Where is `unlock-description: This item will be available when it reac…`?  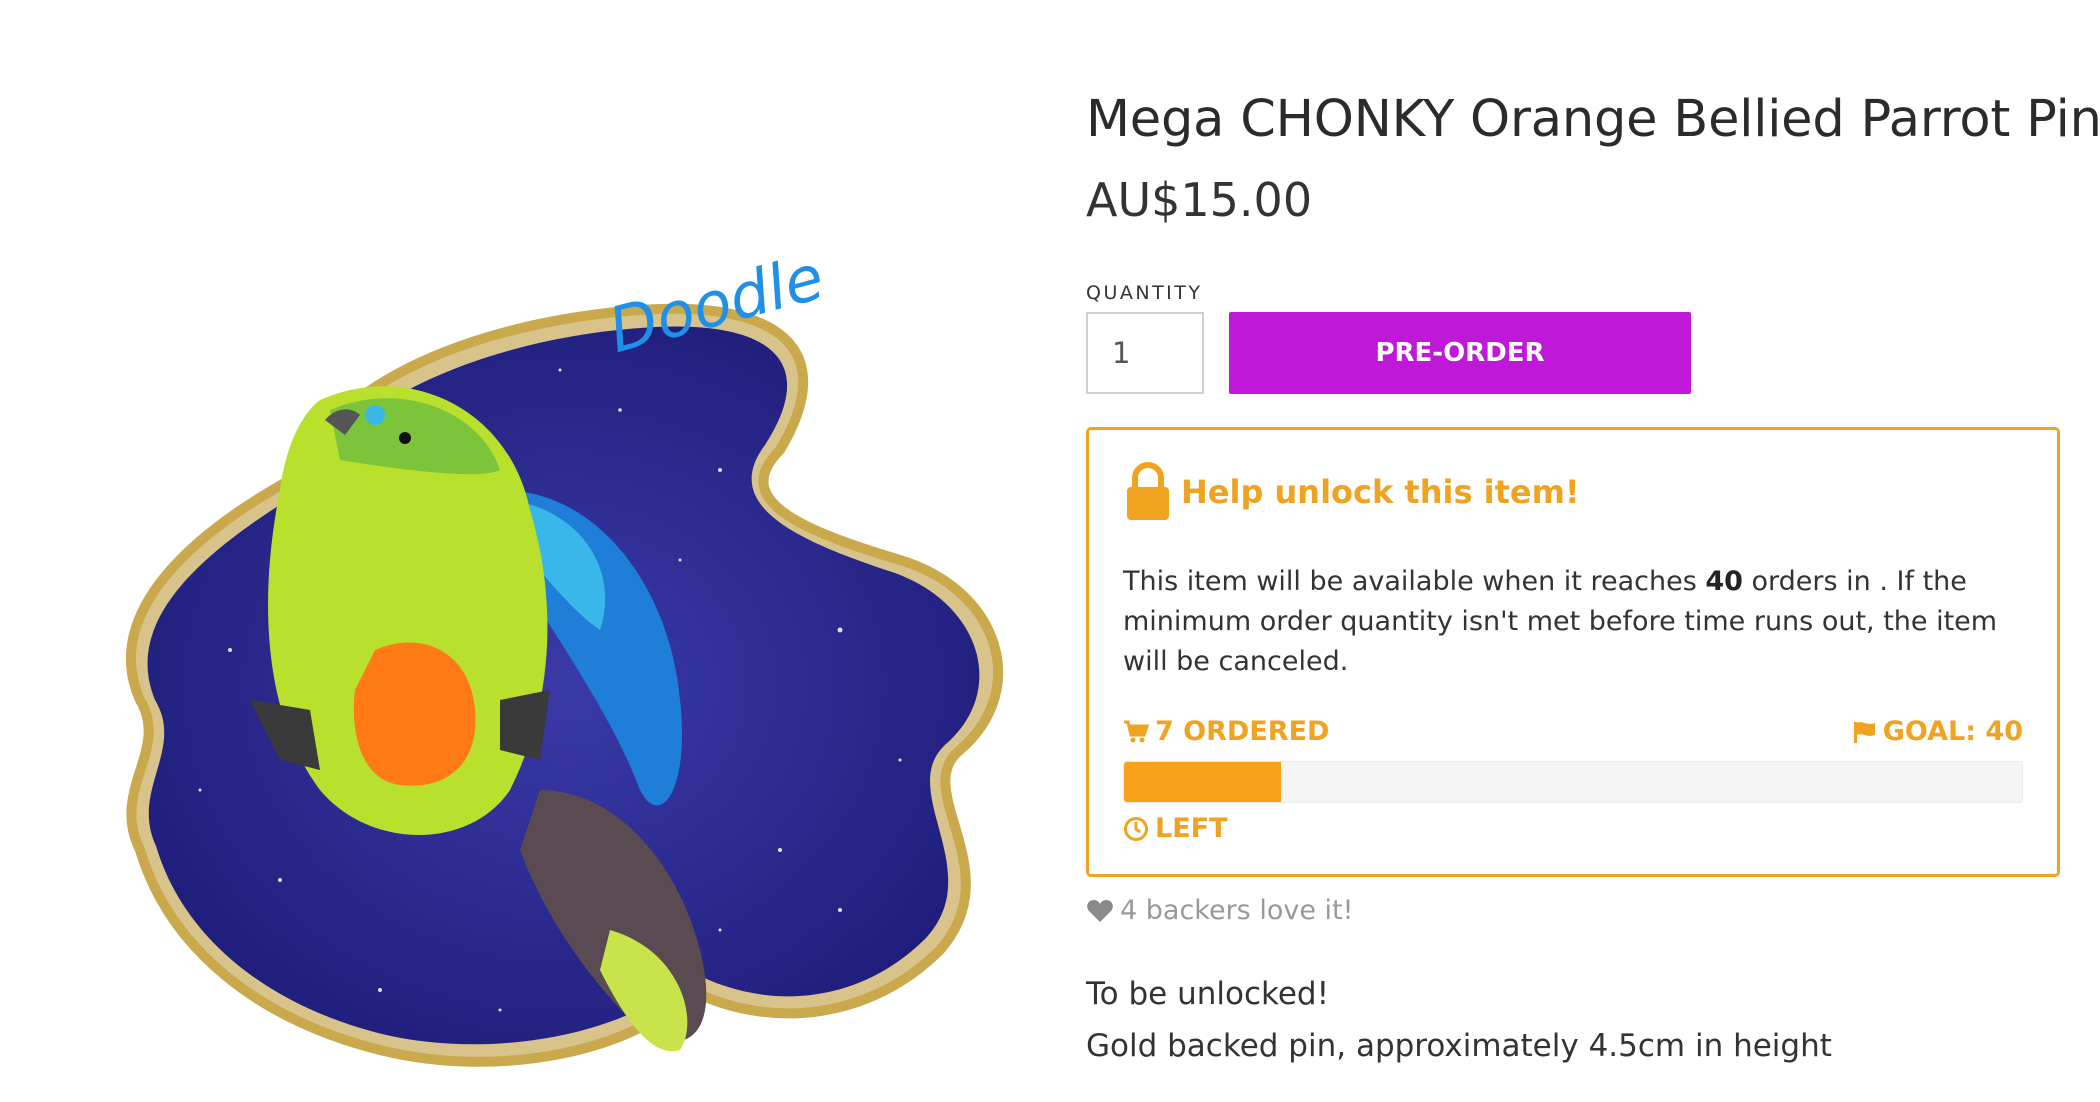 unlock-description: This item will be available when it reac… is located at coordinates (1573, 622).